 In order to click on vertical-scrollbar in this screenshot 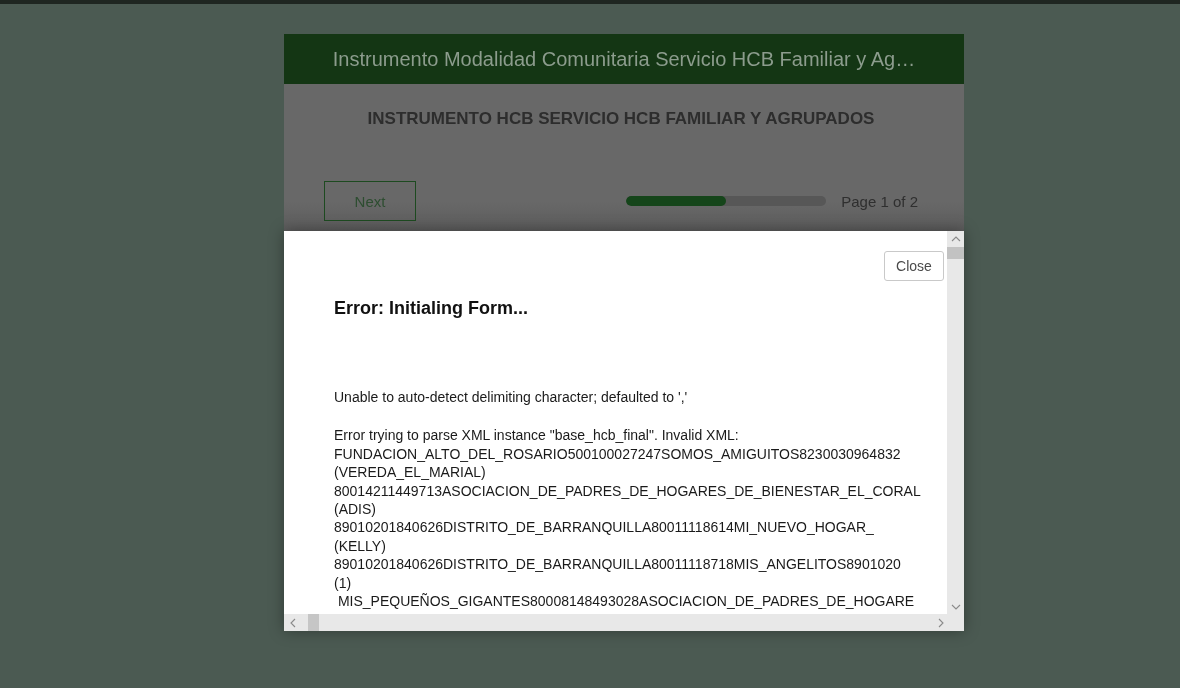, I will do `click(955, 422)`.